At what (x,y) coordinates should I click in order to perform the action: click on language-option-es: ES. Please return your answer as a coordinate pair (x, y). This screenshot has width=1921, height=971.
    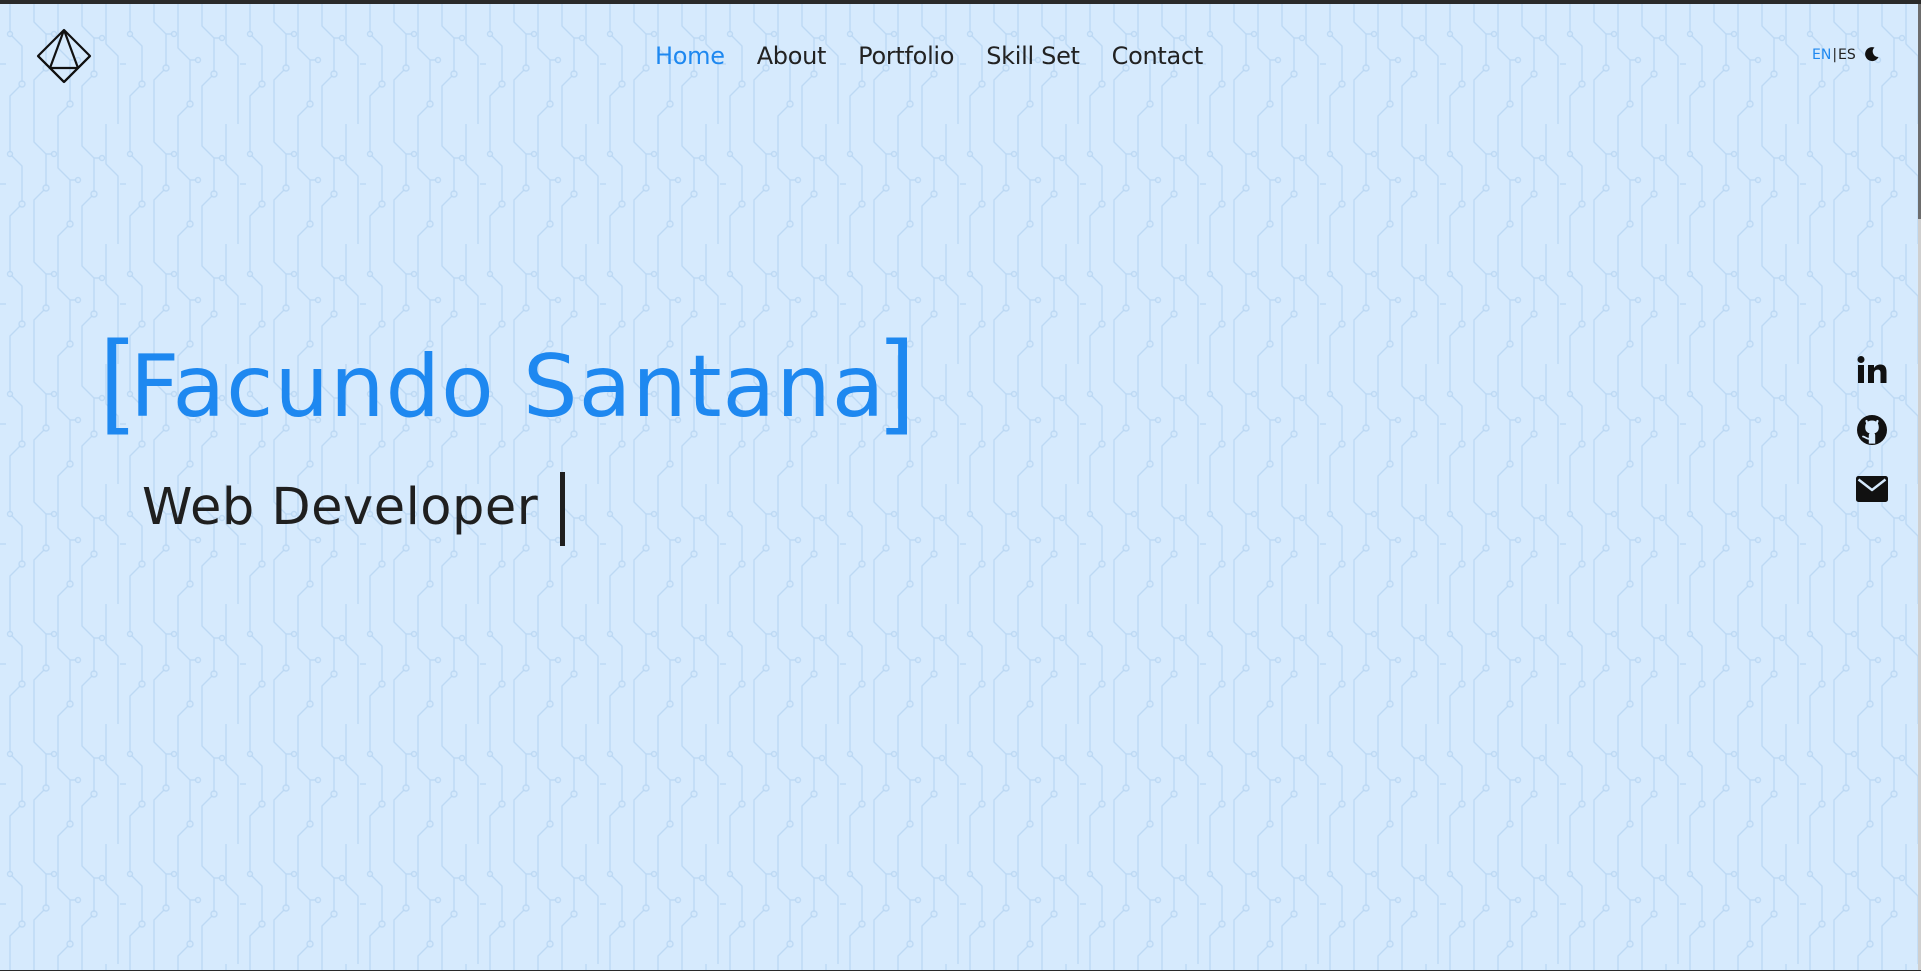
    Looking at the image, I should click on (1847, 55).